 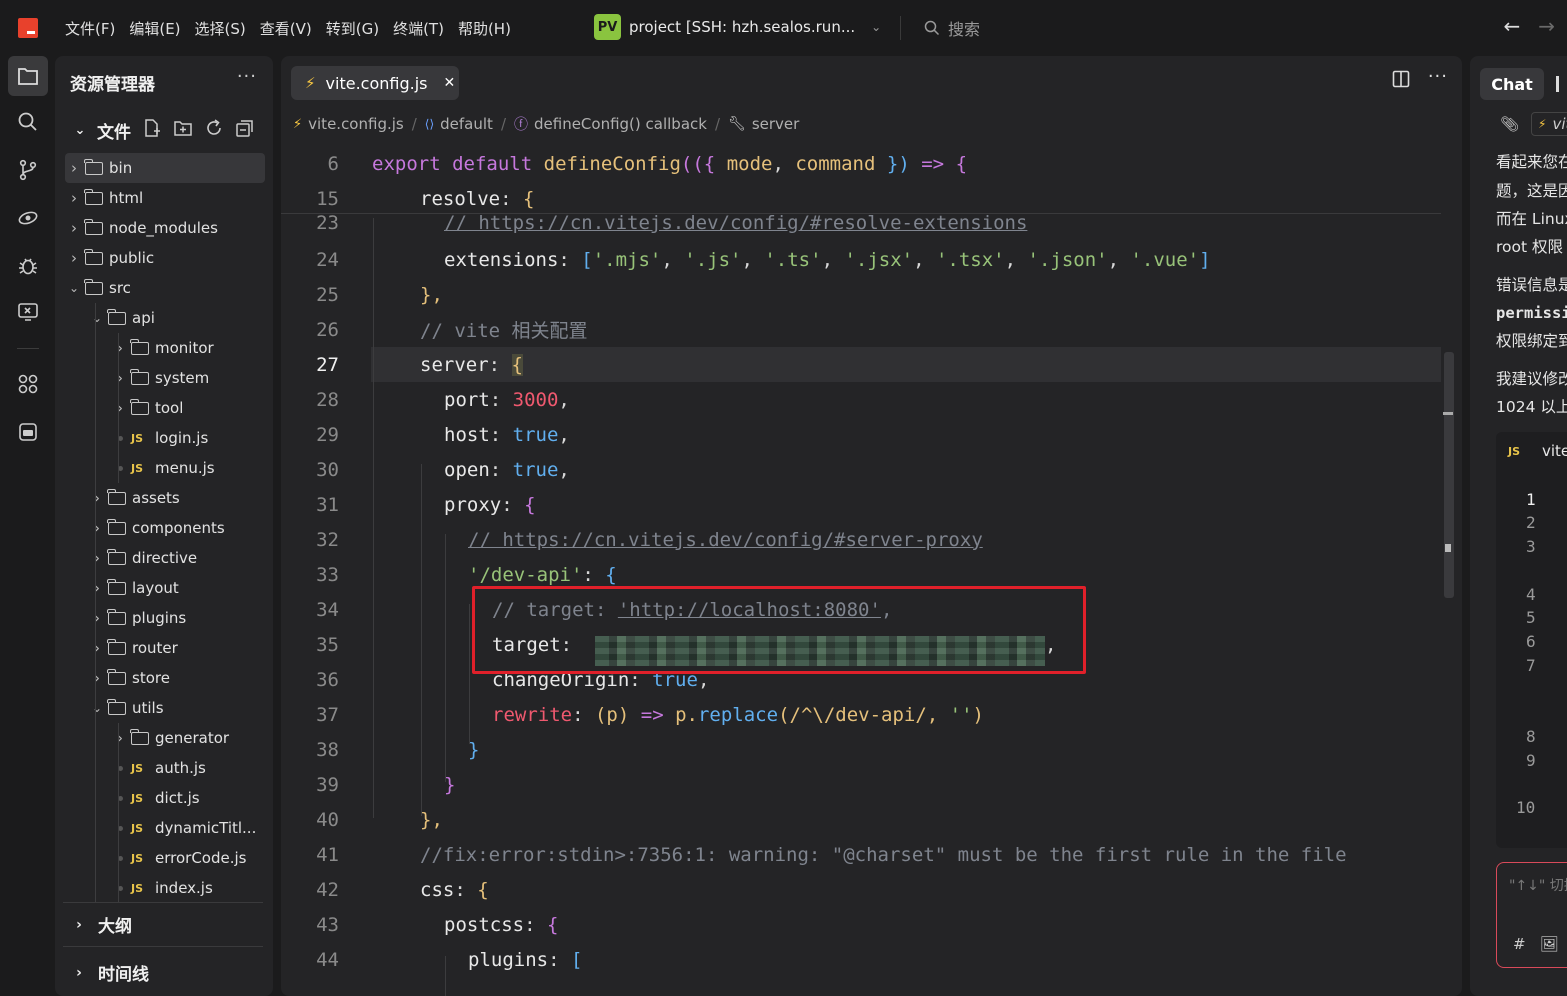 I want to click on menu-file: 文件(F), so click(x=90, y=28).